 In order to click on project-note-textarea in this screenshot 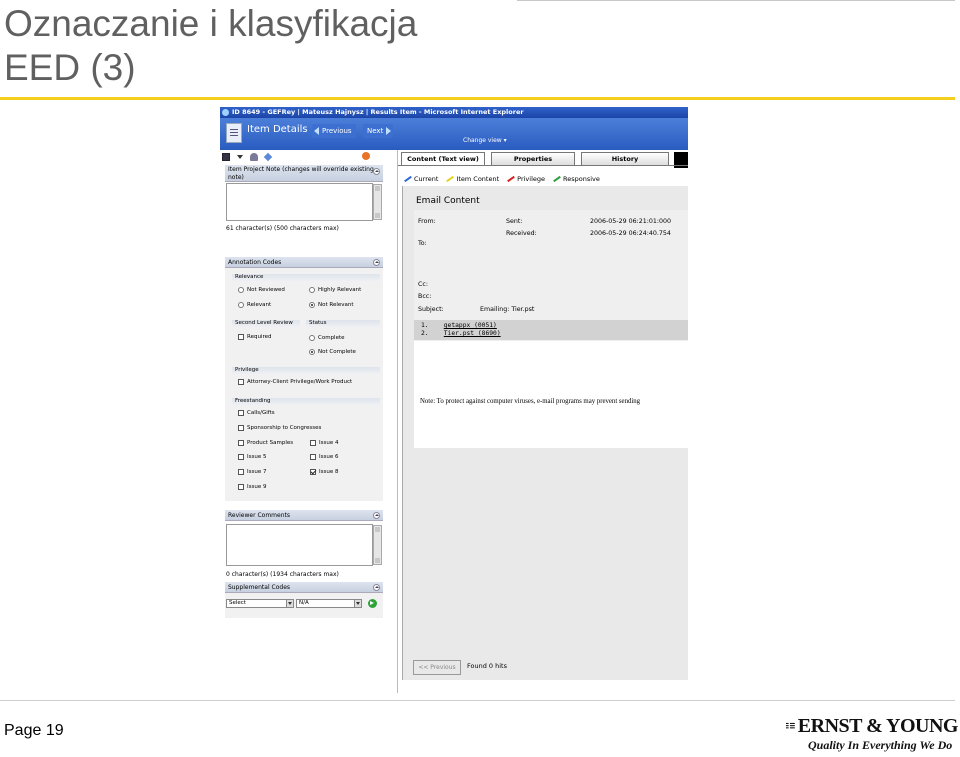, I will do `click(304, 202)`.